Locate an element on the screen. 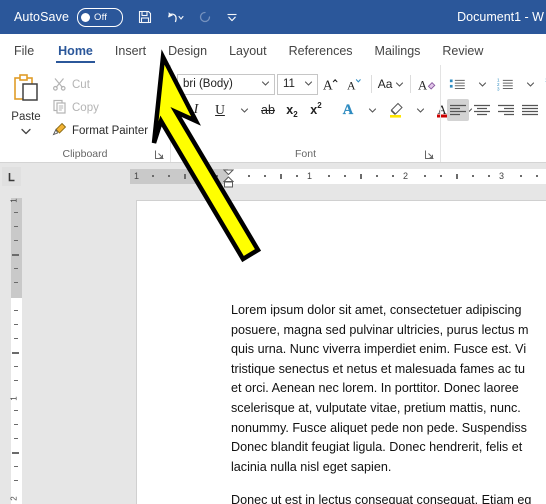 The width and height of the screenshot is (546, 504). paste-label: Paste is located at coordinates (26, 117).